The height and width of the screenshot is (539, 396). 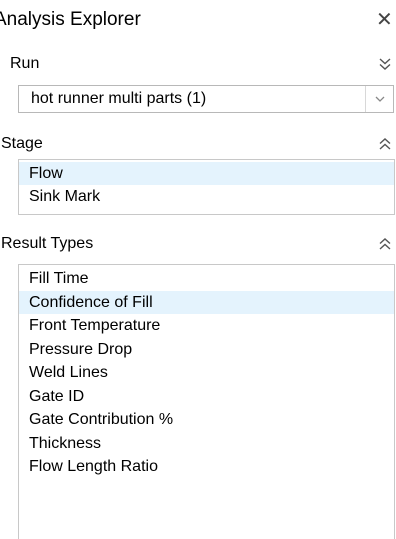 What do you see at coordinates (70, 19) in the screenshot?
I see `panel-title: Analysis Explorer` at bounding box center [70, 19].